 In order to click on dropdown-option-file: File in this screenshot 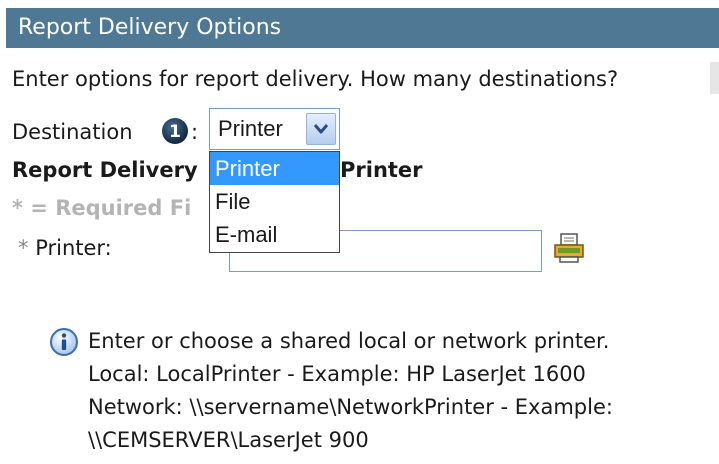, I will do `click(274, 201)`.